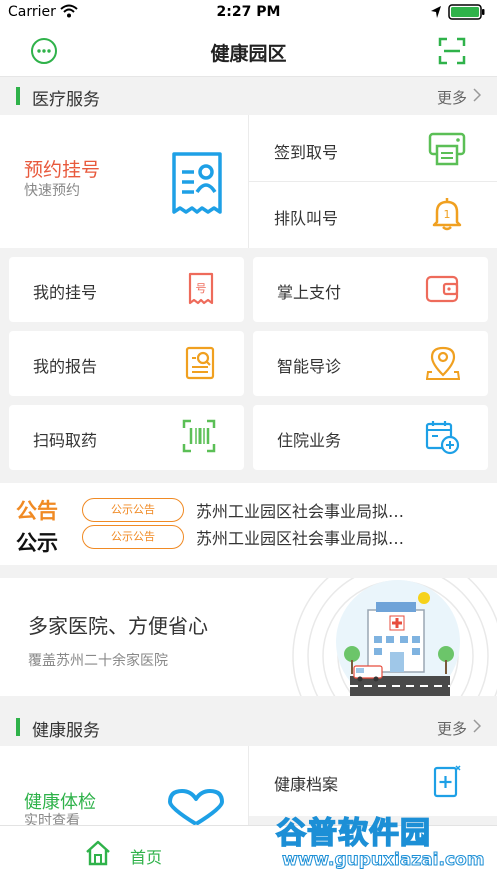 The height and width of the screenshot is (884, 497). I want to click on section-title: 健康服务, so click(66, 731).